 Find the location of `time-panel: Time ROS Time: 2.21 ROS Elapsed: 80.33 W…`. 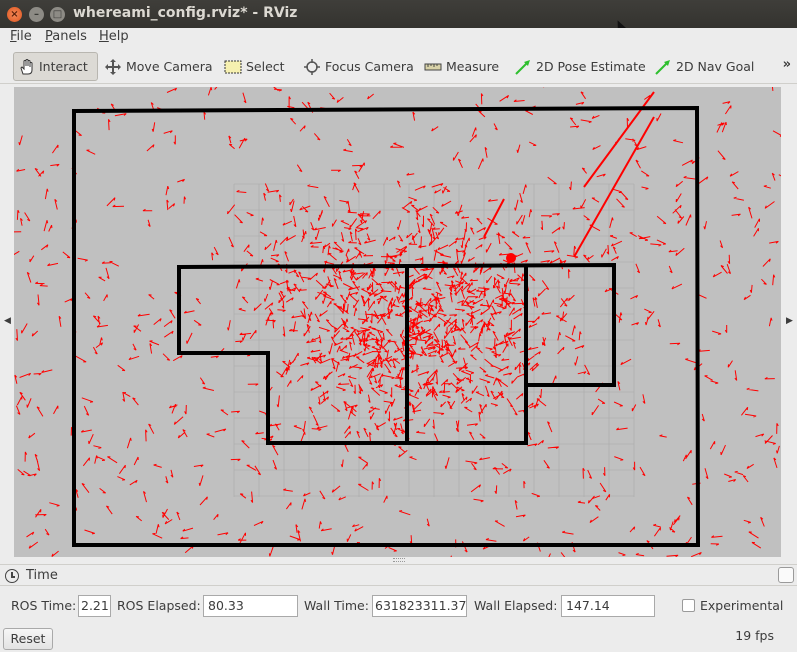

time-panel: Time ROS Time: 2.21 ROS Elapsed: 80.33 W… is located at coordinates (398, 608).